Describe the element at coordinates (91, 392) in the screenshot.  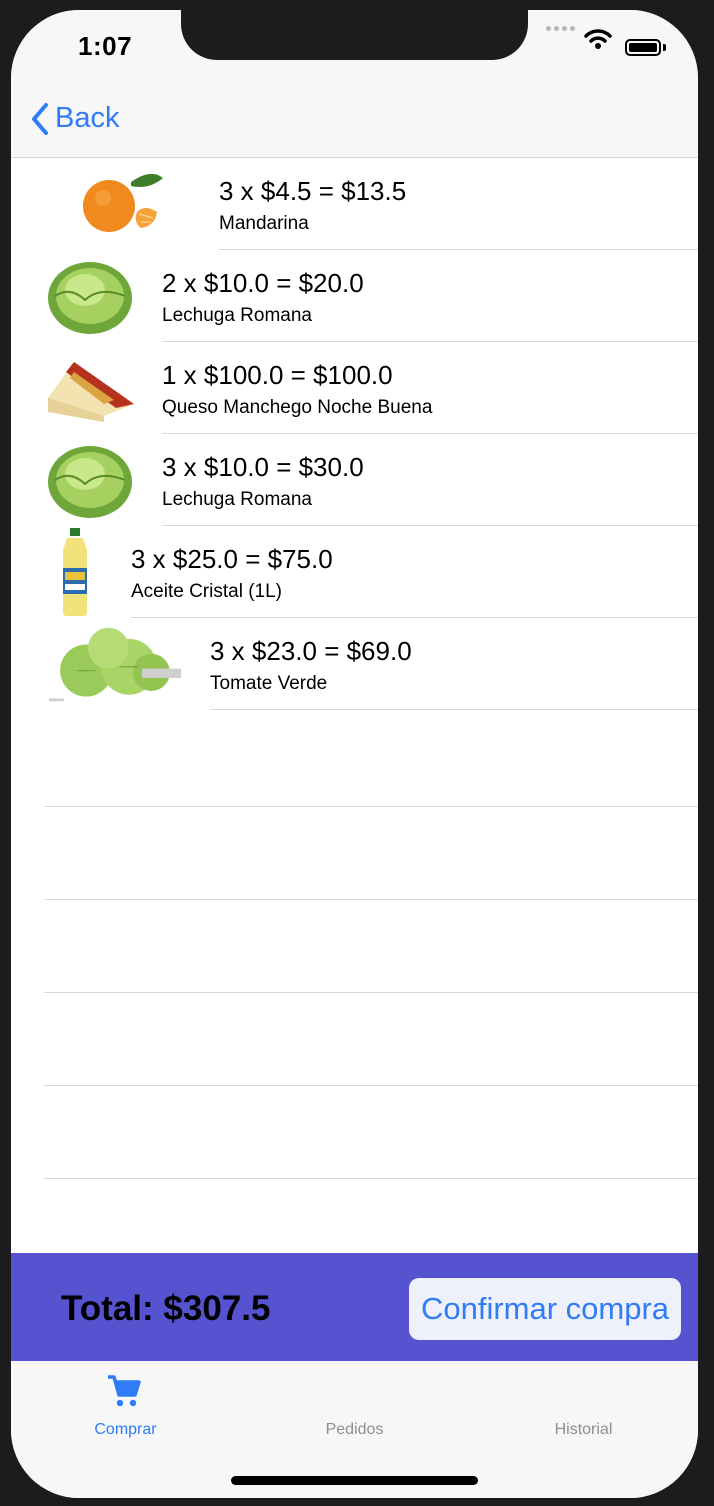
I see `cheese-icon` at that location.